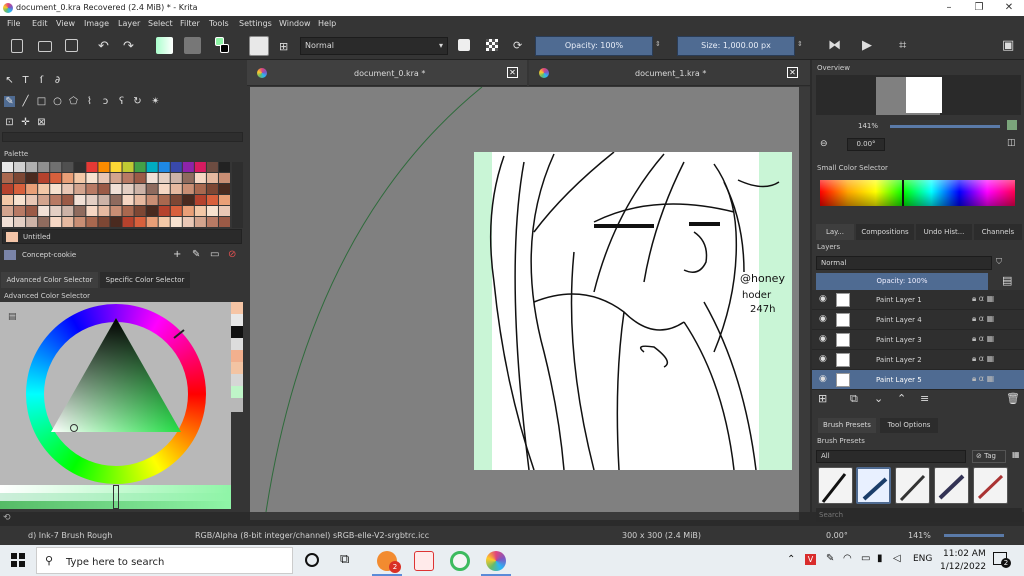 This screenshot has width=1024, height=576. What do you see at coordinates (155, 101) in the screenshot?
I see `multibrush-icon: ✴` at bounding box center [155, 101].